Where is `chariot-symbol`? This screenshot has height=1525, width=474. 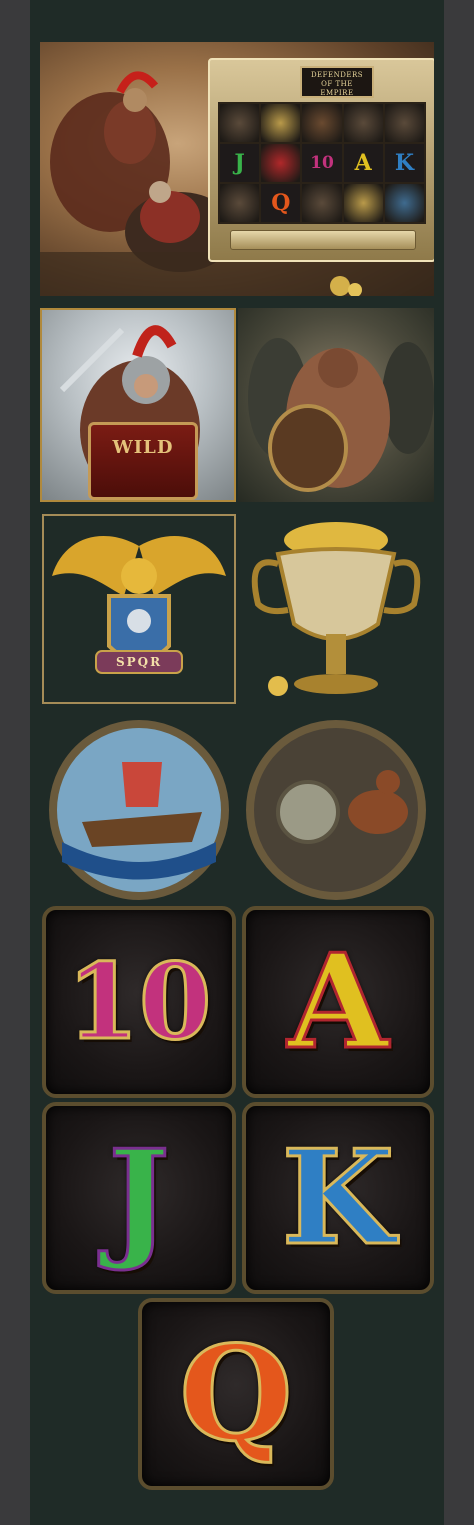
chariot-symbol is located at coordinates (336, 806).